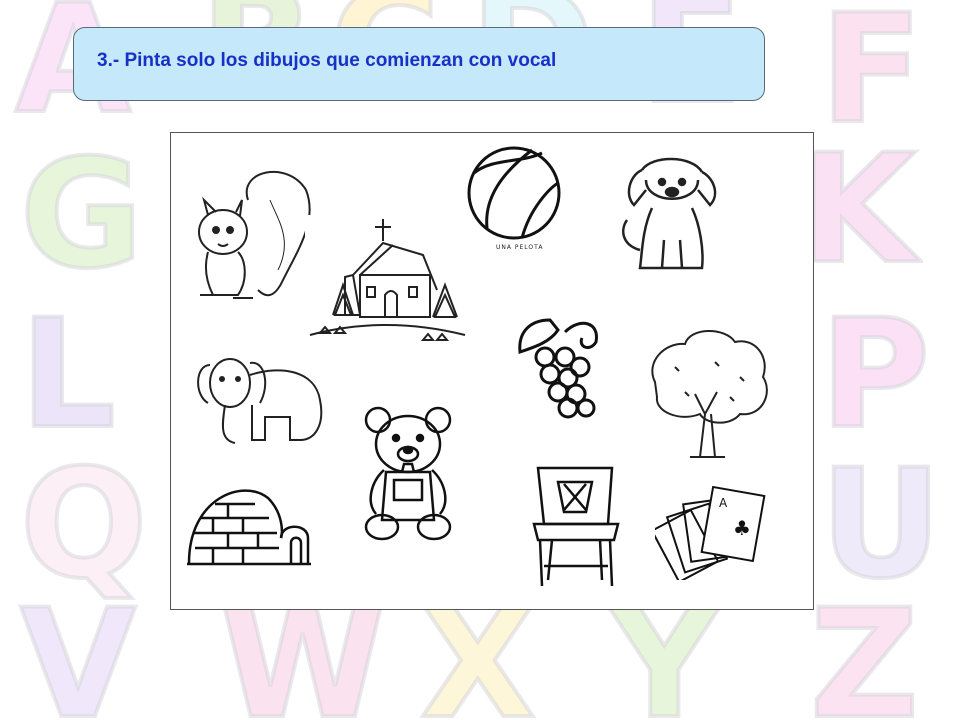  Describe the element at coordinates (875, 375) in the screenshot. I see `bg-letter-p: P` at that location.